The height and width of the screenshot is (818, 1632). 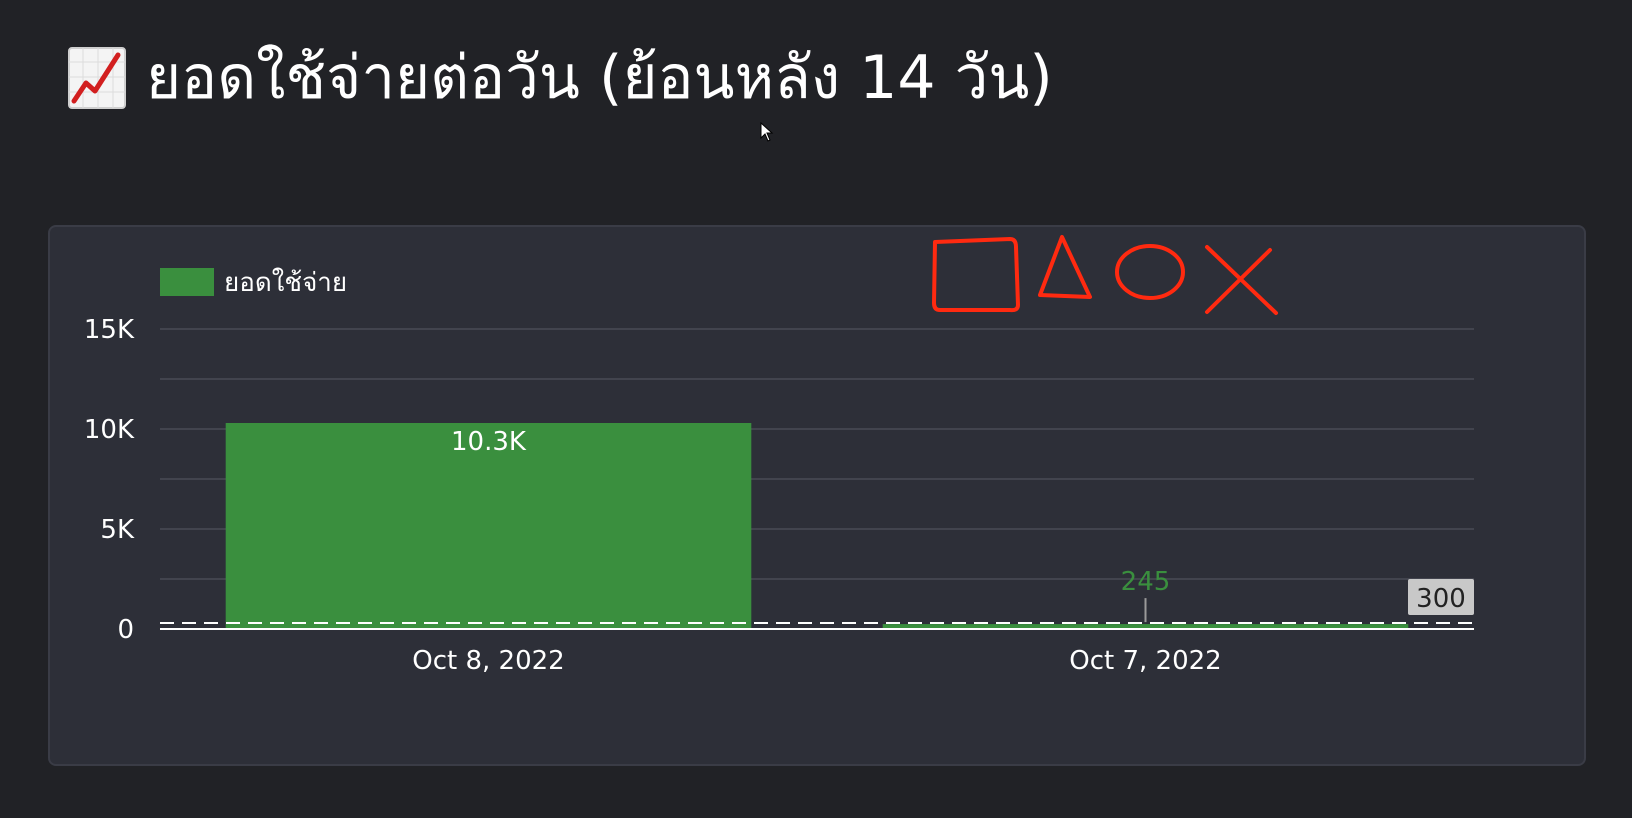 What do you see at coordinates (187, 282) in the screenshot?
I see `legend-swatch` at bounding box center [187, 282].